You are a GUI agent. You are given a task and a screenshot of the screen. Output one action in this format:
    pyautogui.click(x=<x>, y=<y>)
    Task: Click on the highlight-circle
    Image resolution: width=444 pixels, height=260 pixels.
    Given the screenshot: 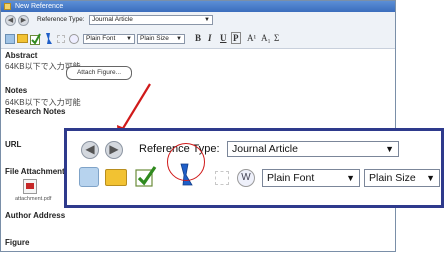 What is the action you would take?
    pyautogui.click(x=186, y=162)
    